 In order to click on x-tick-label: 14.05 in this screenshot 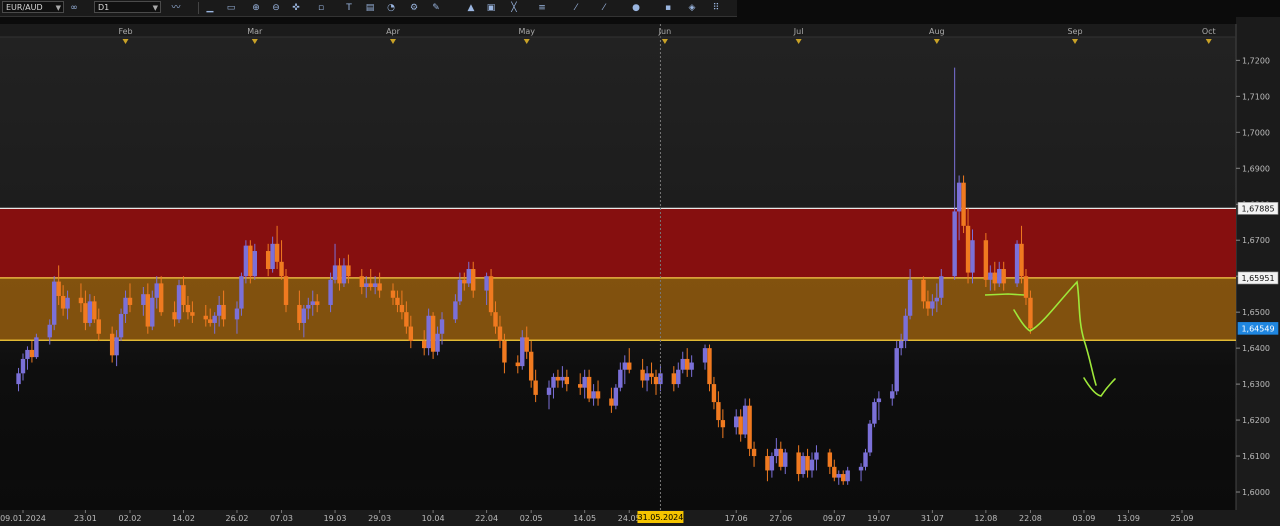, I will do `click(584, 518)`.